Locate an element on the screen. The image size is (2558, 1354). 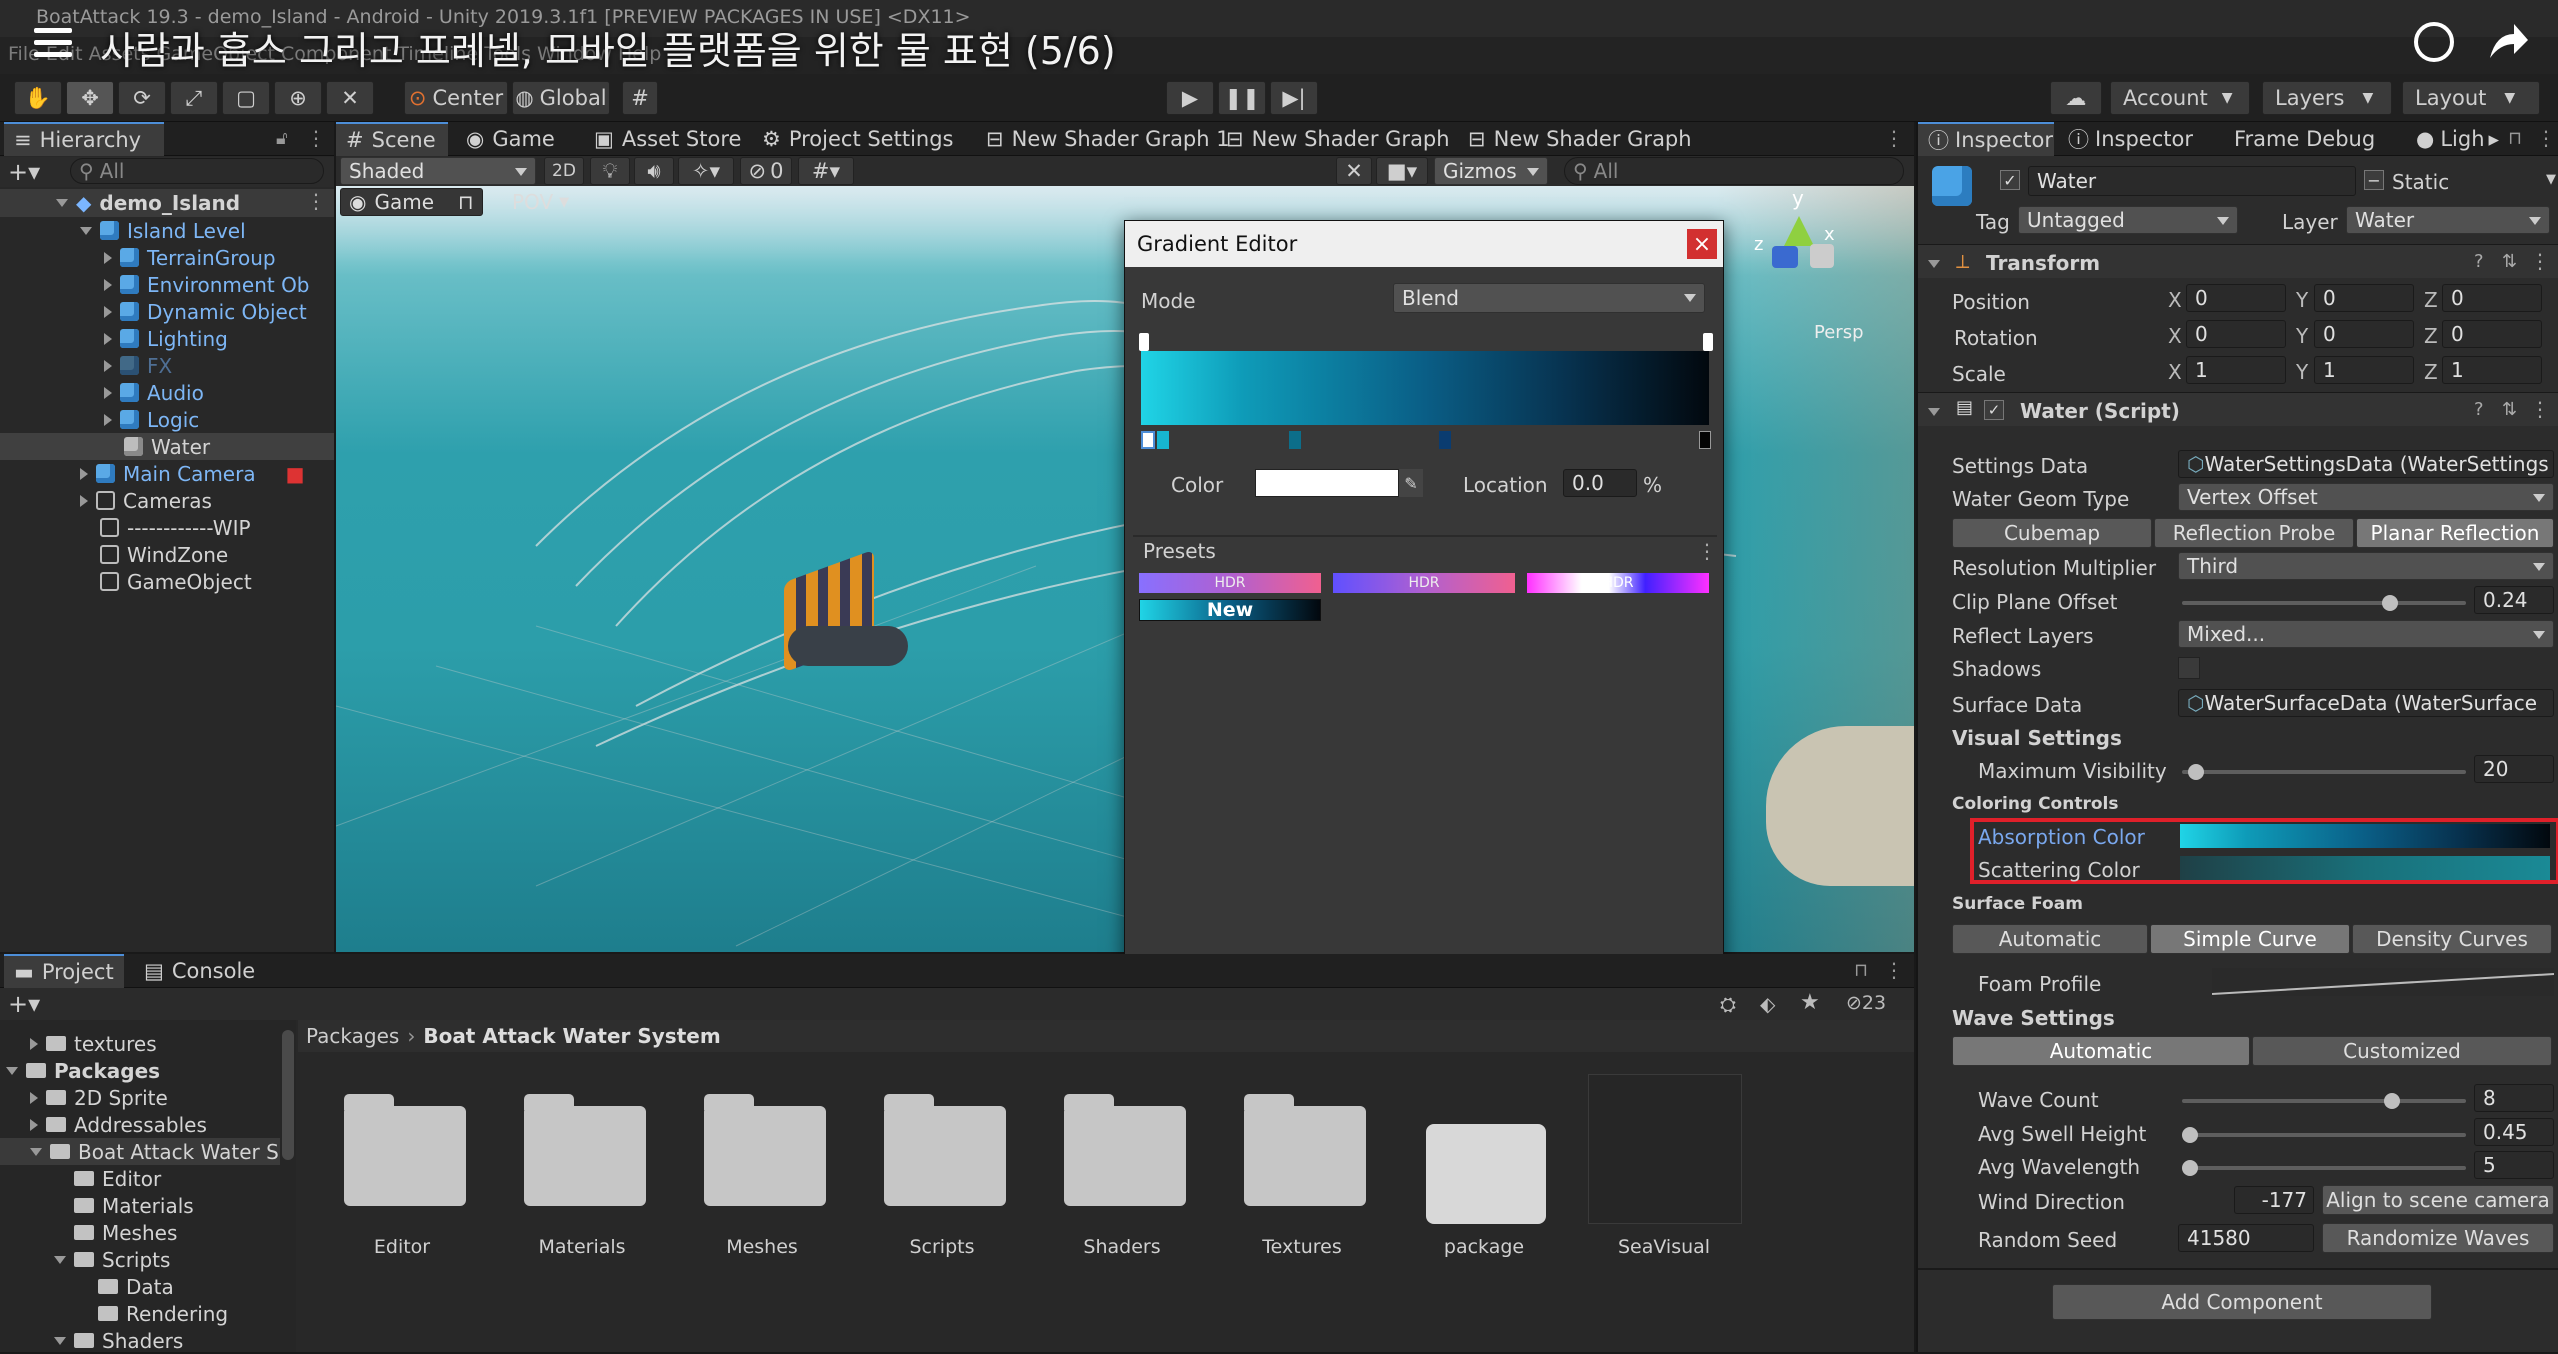
shadows-checkbox is located at coordinates (2189, 668).